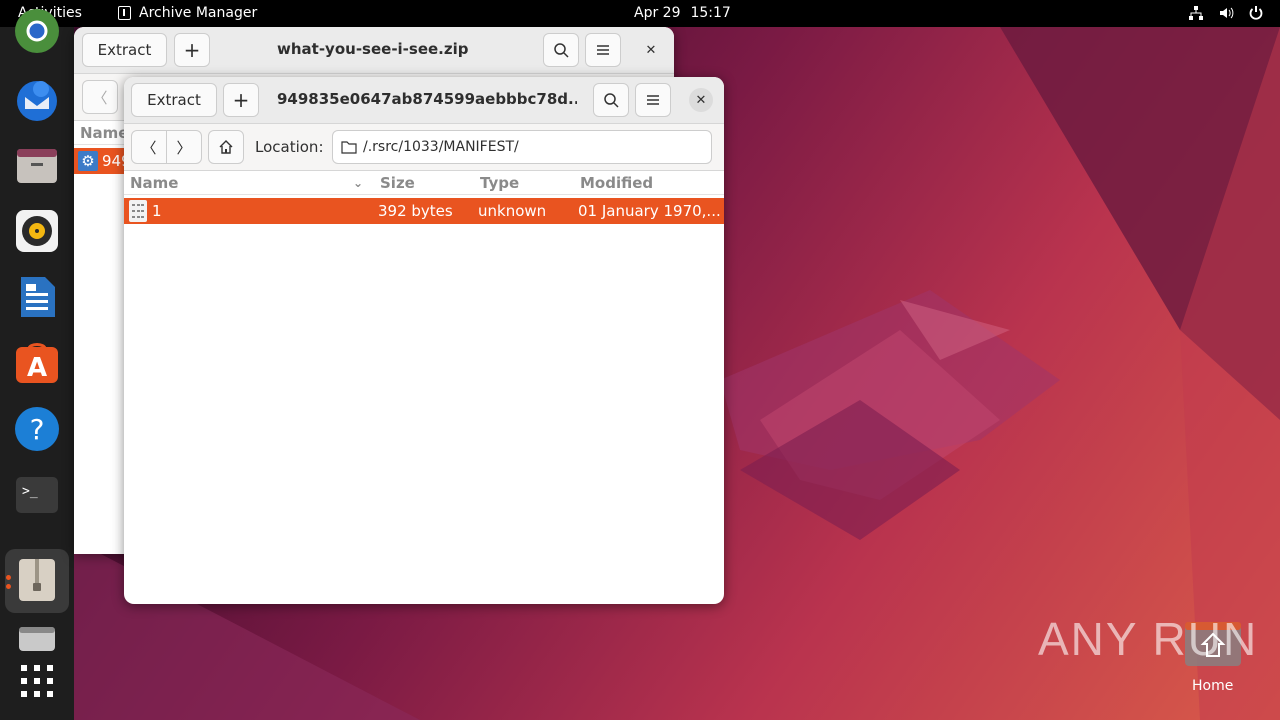 Image resolution: width=1280 pixels, height=720 pixels. I want to click on archive-manager-icon, so click(124, 13).